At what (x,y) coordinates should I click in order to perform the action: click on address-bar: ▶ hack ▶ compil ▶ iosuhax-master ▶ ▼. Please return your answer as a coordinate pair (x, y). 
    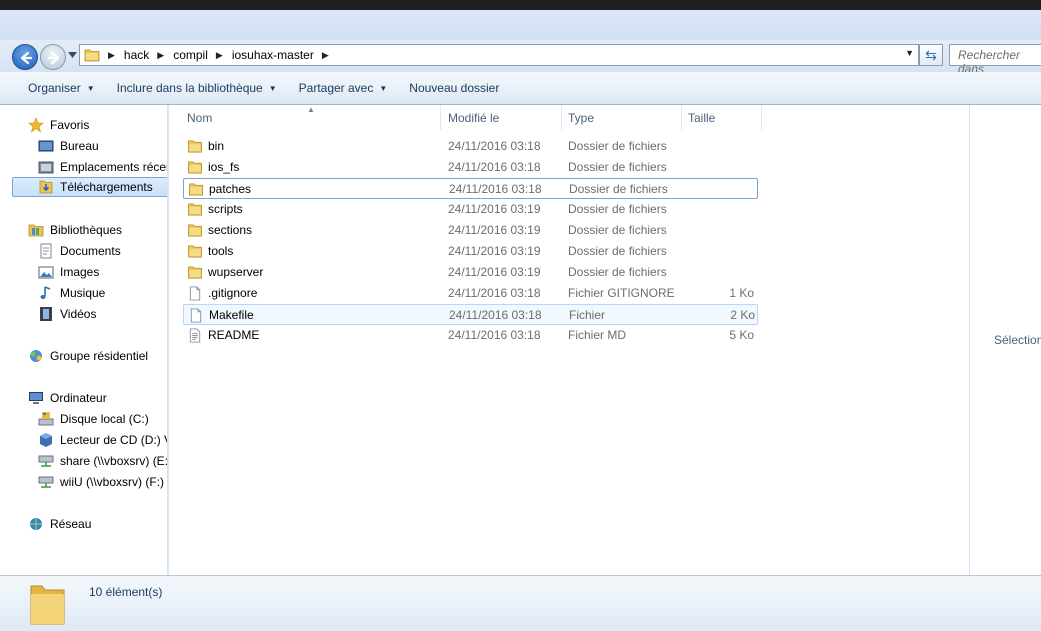
    Looking at the image, I should click on (499, 55).